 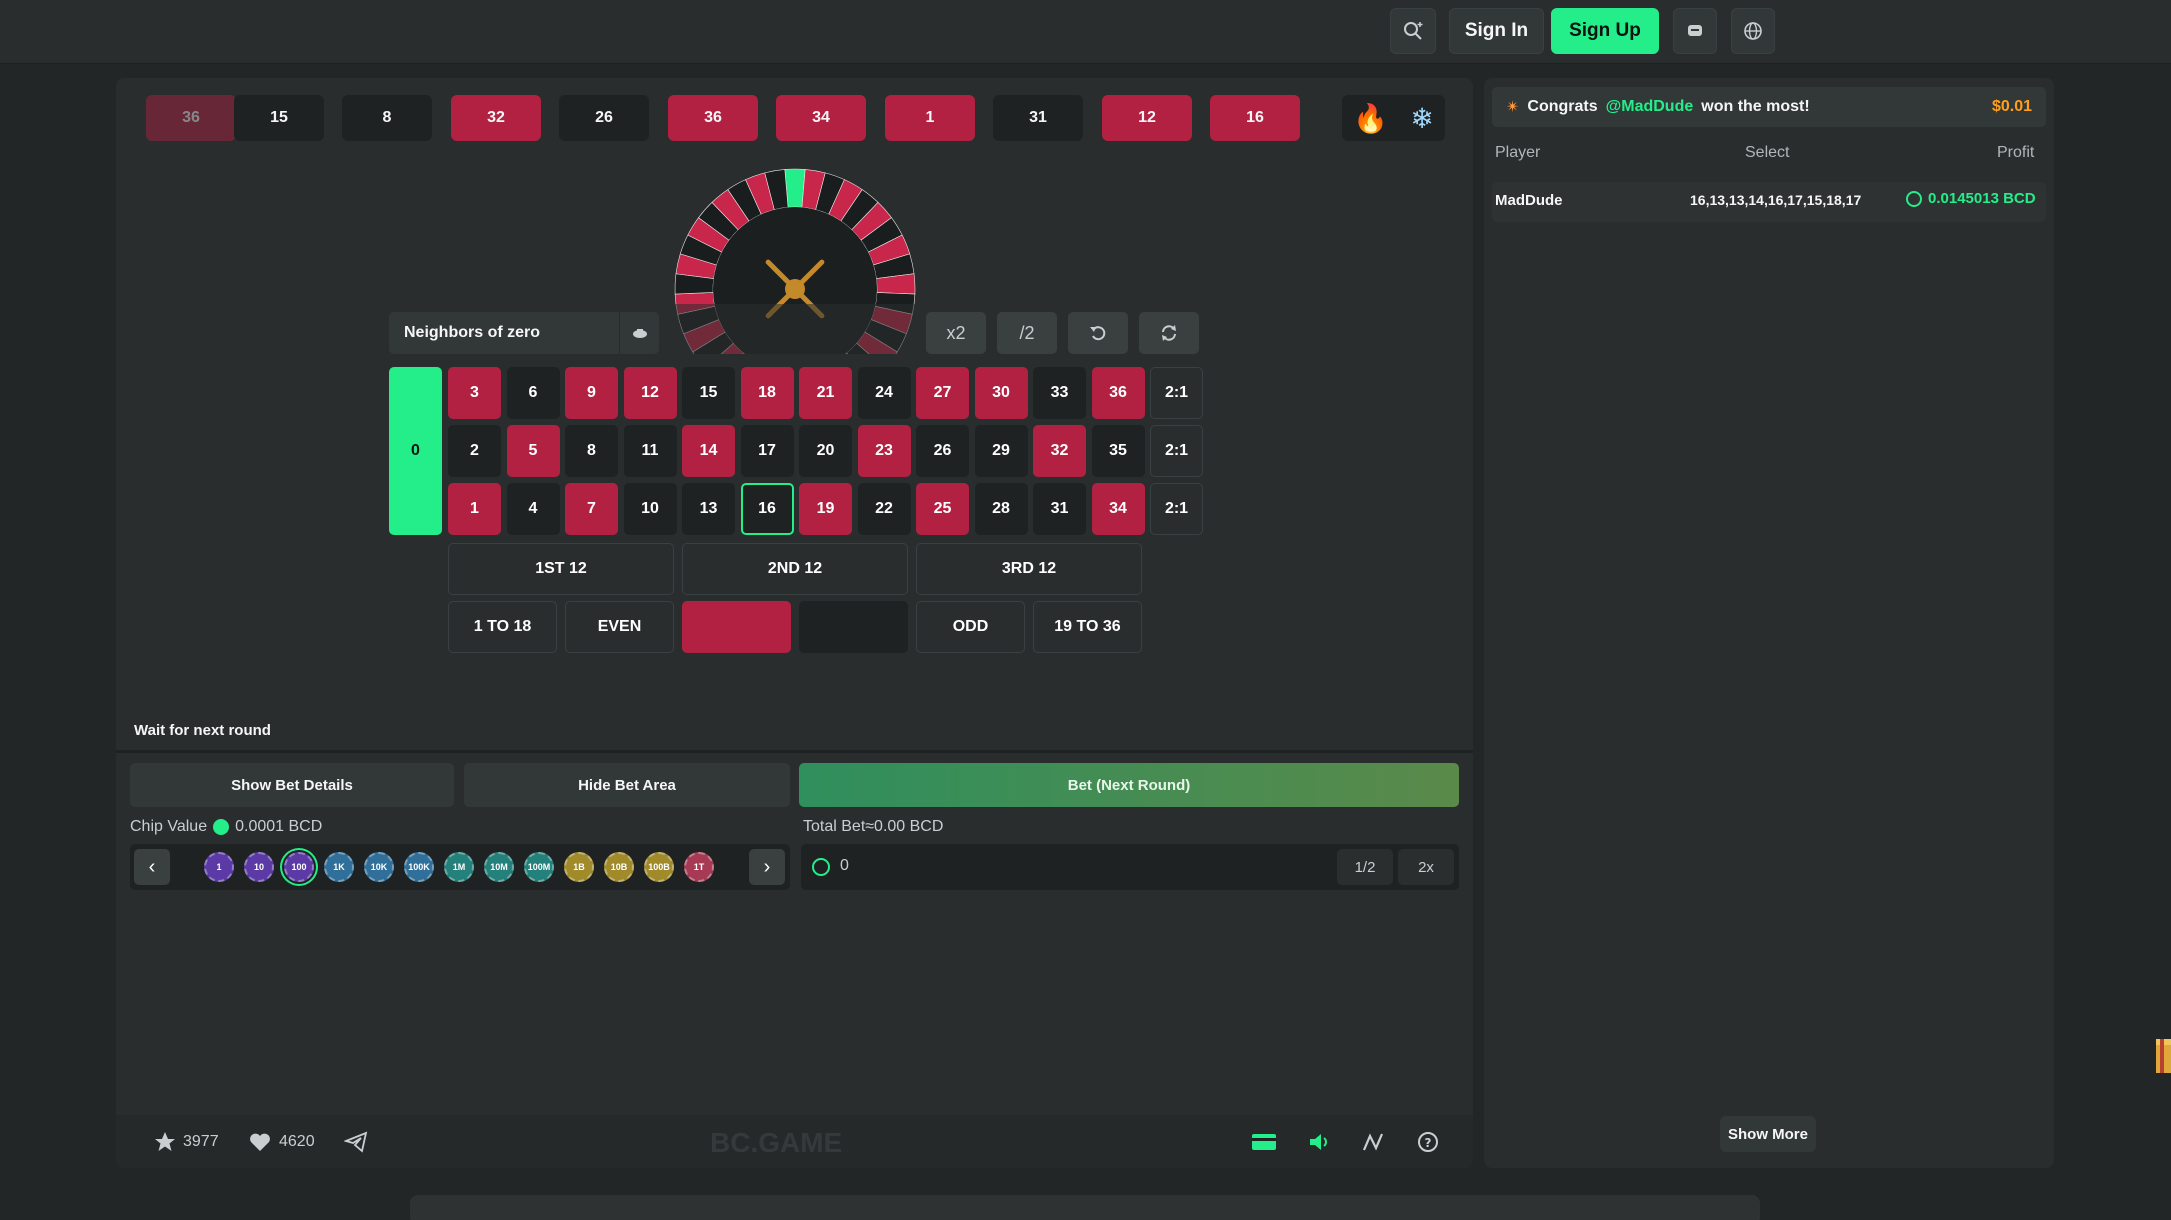 What do you see at coordinates (650, 393) in the screenshot?
I see `number-cell: 12` at bounding box center [650, 393].